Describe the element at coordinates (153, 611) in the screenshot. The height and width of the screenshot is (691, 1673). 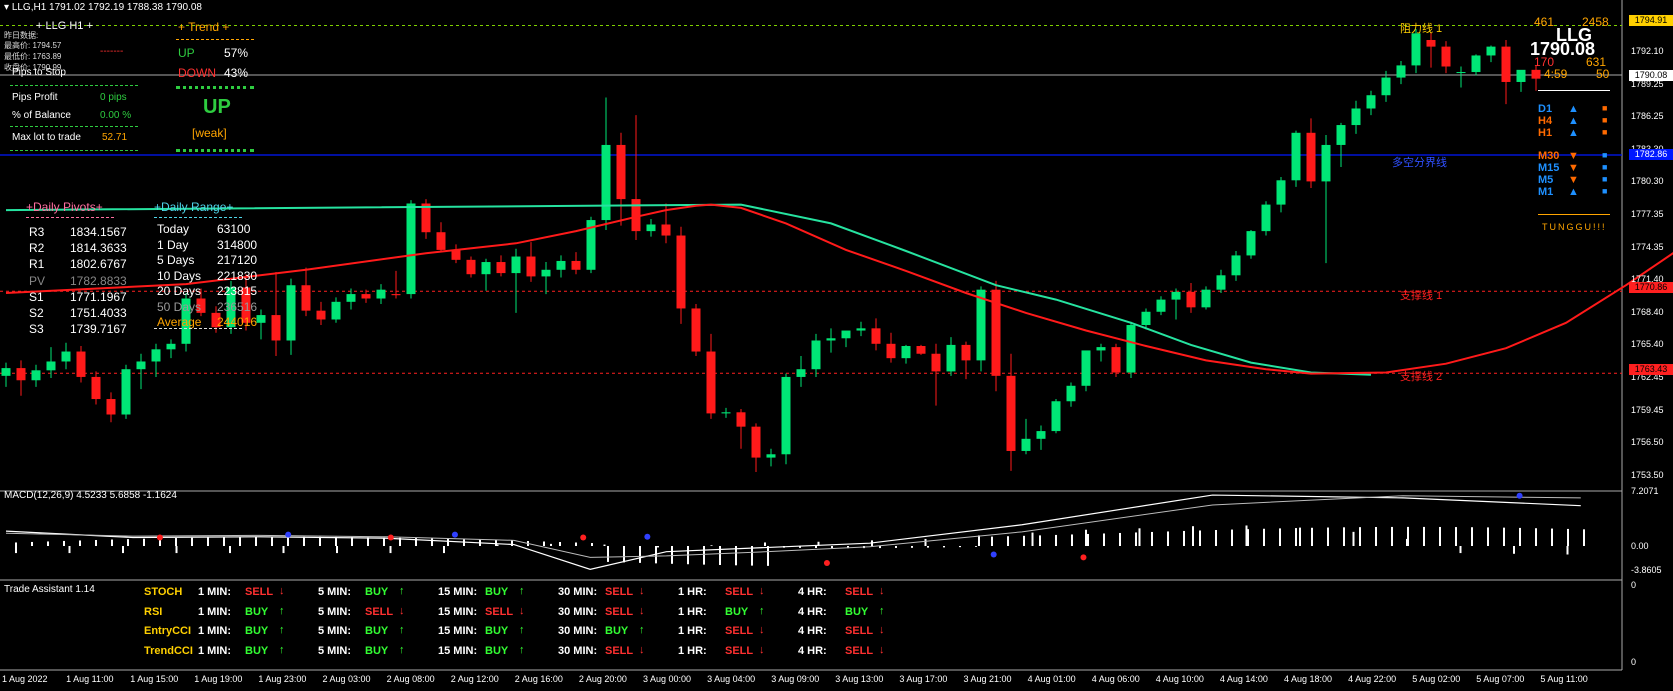
I see `ta-indicator-rsi: RSI` at that location.